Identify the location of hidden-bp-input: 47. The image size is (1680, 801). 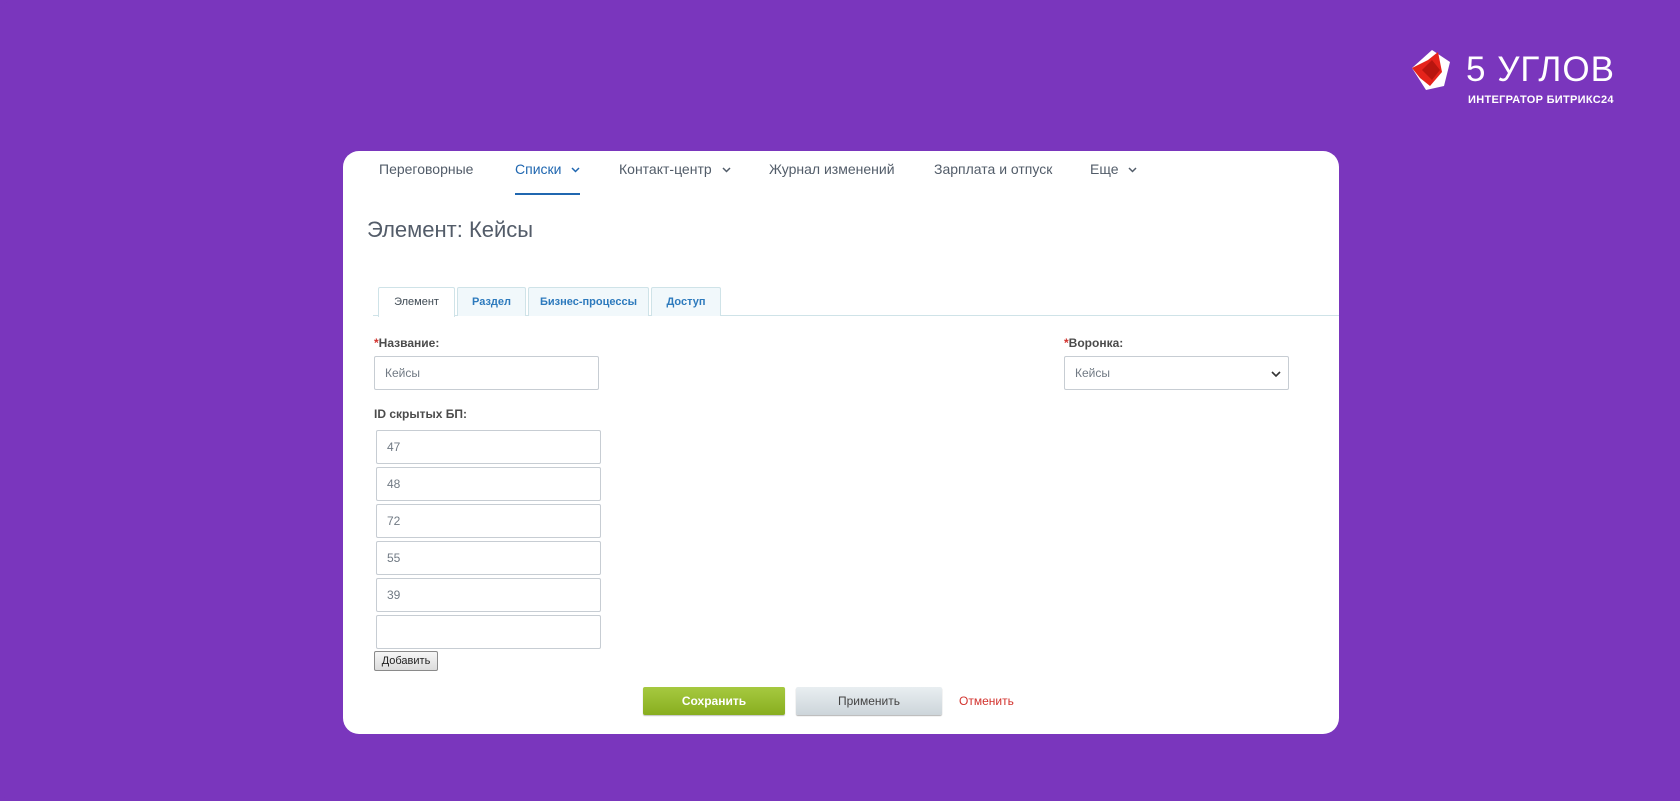
(488, 447).